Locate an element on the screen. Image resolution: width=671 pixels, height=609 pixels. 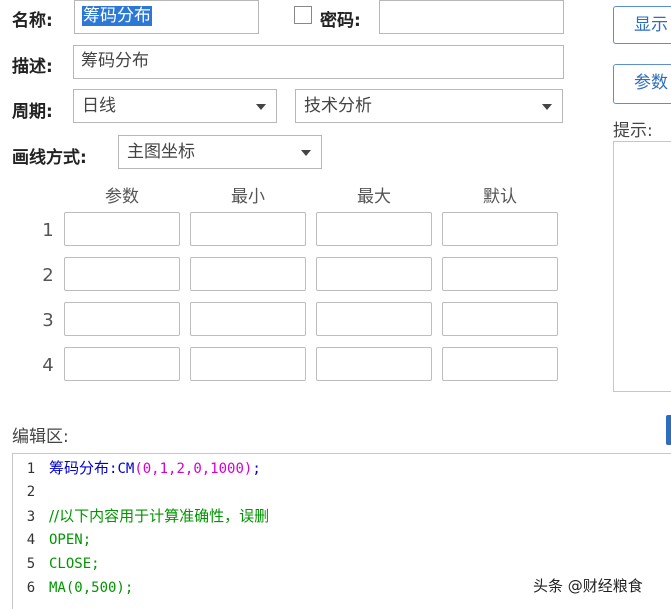
param-row-number: 3 is located at coordinates (48, 320).